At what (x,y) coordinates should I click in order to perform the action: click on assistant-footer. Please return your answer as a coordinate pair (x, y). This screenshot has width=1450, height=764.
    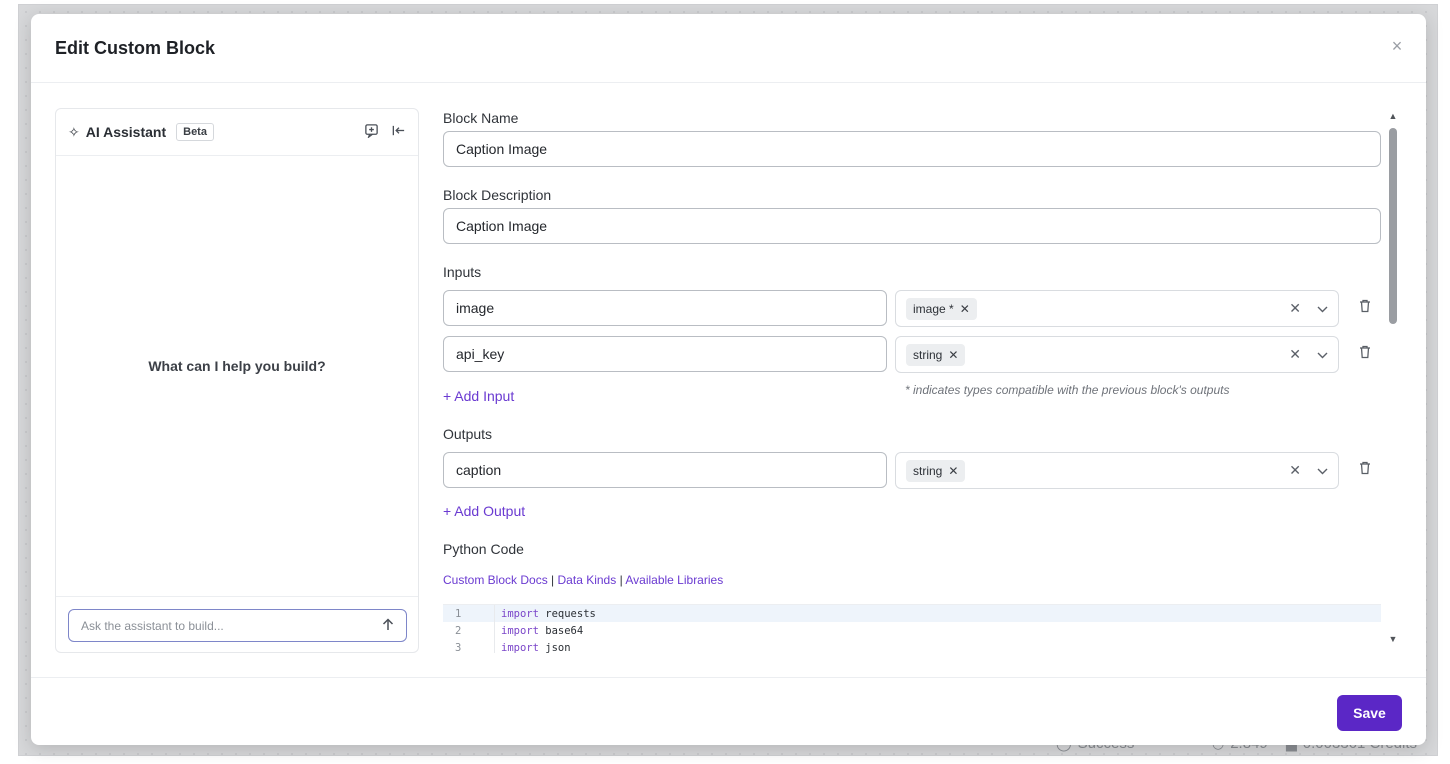
    Looking at the image, I should click on (237, 625).